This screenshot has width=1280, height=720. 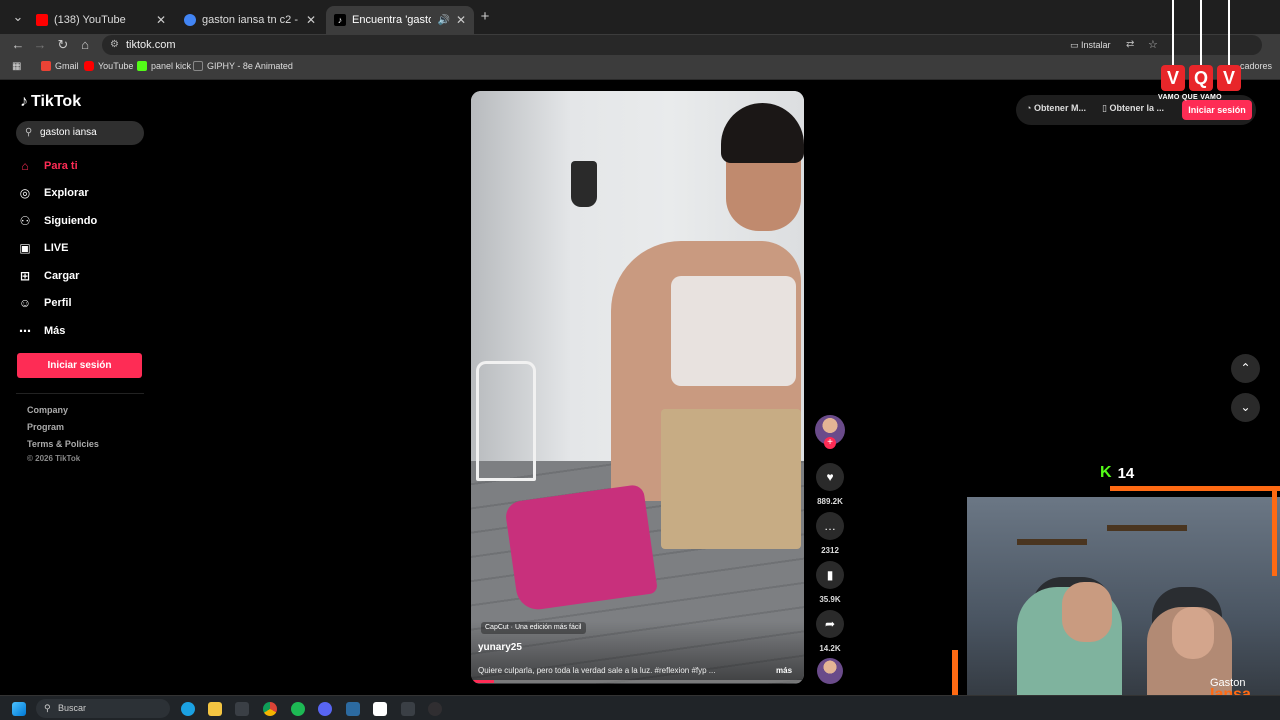 I want to click on compass-icon: ◎, so click(x=25, y=193).